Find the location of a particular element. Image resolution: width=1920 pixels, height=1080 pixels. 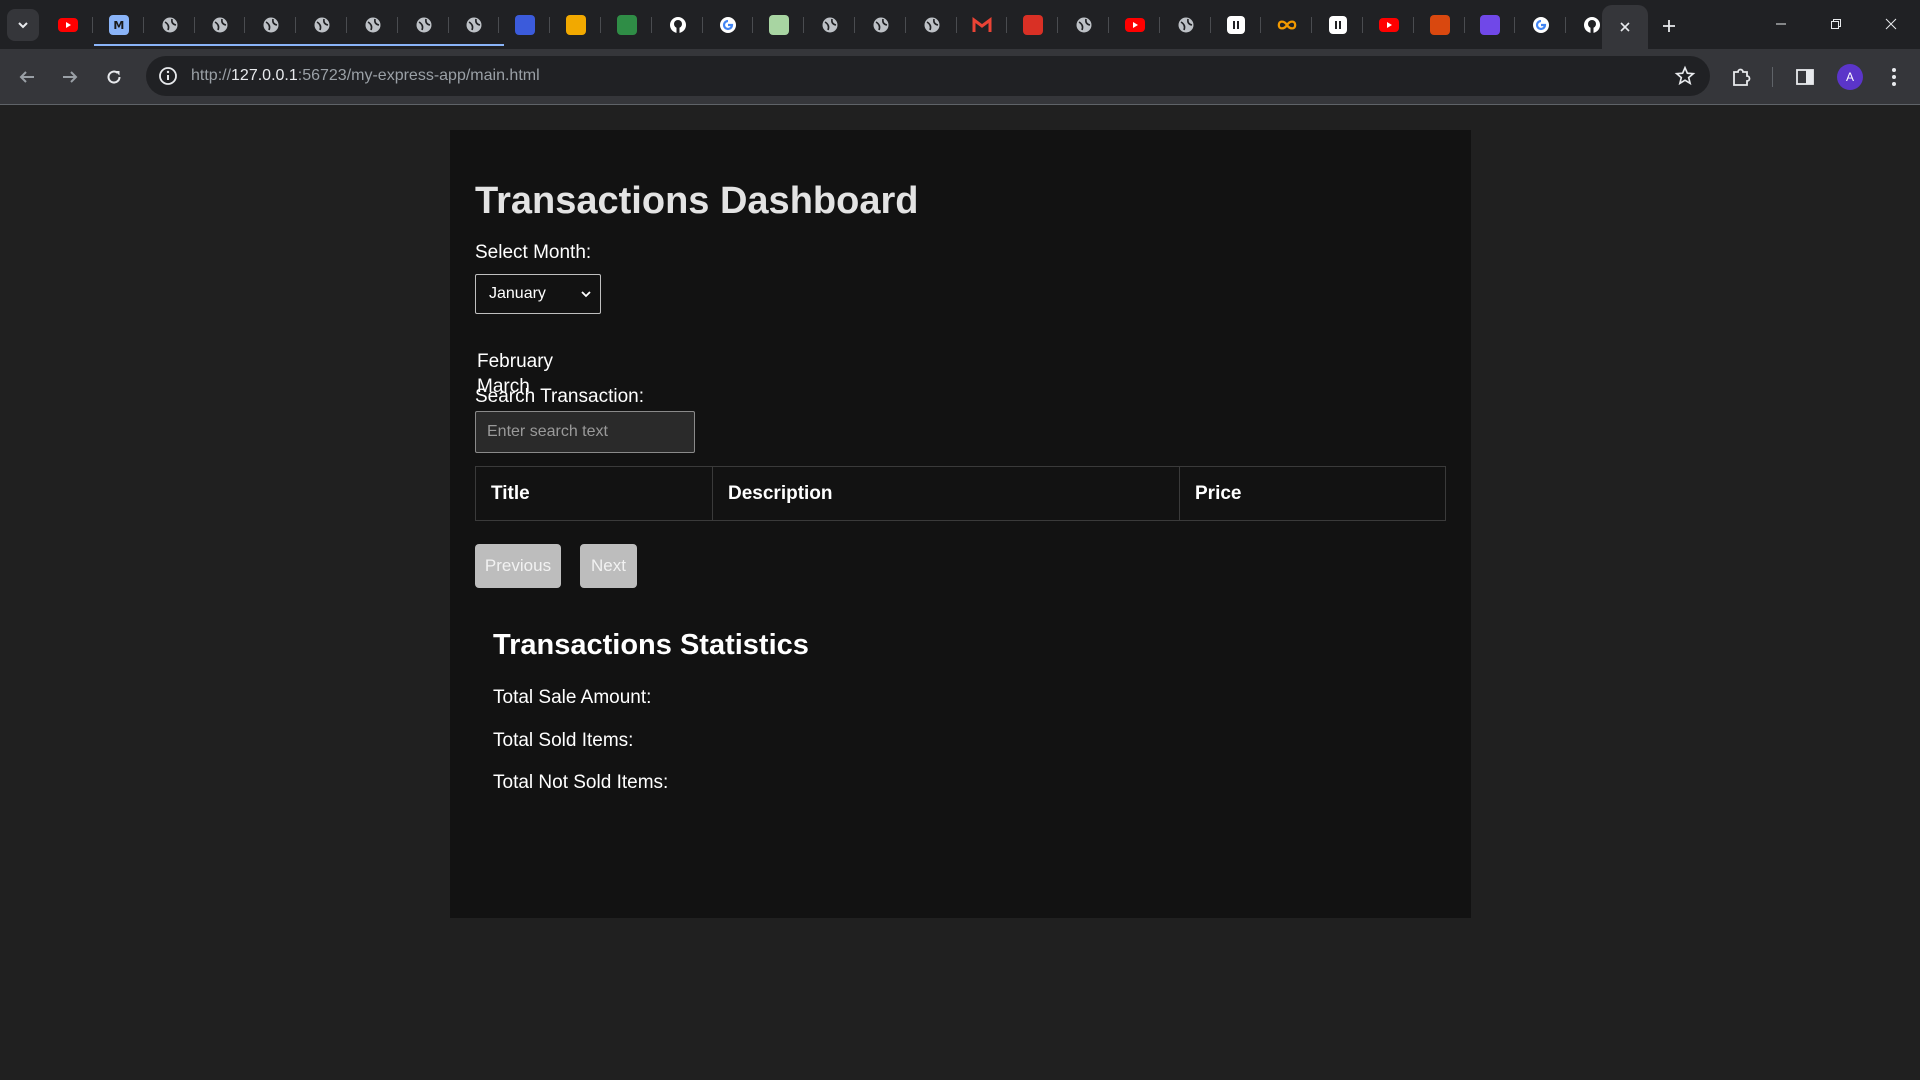

browser-tab: M is located at coordinates (298, 27).